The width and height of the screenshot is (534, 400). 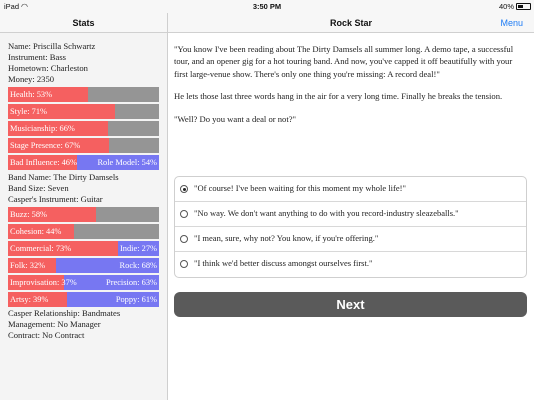 I want to click on next-button: Next, so click(x=350, y=304).